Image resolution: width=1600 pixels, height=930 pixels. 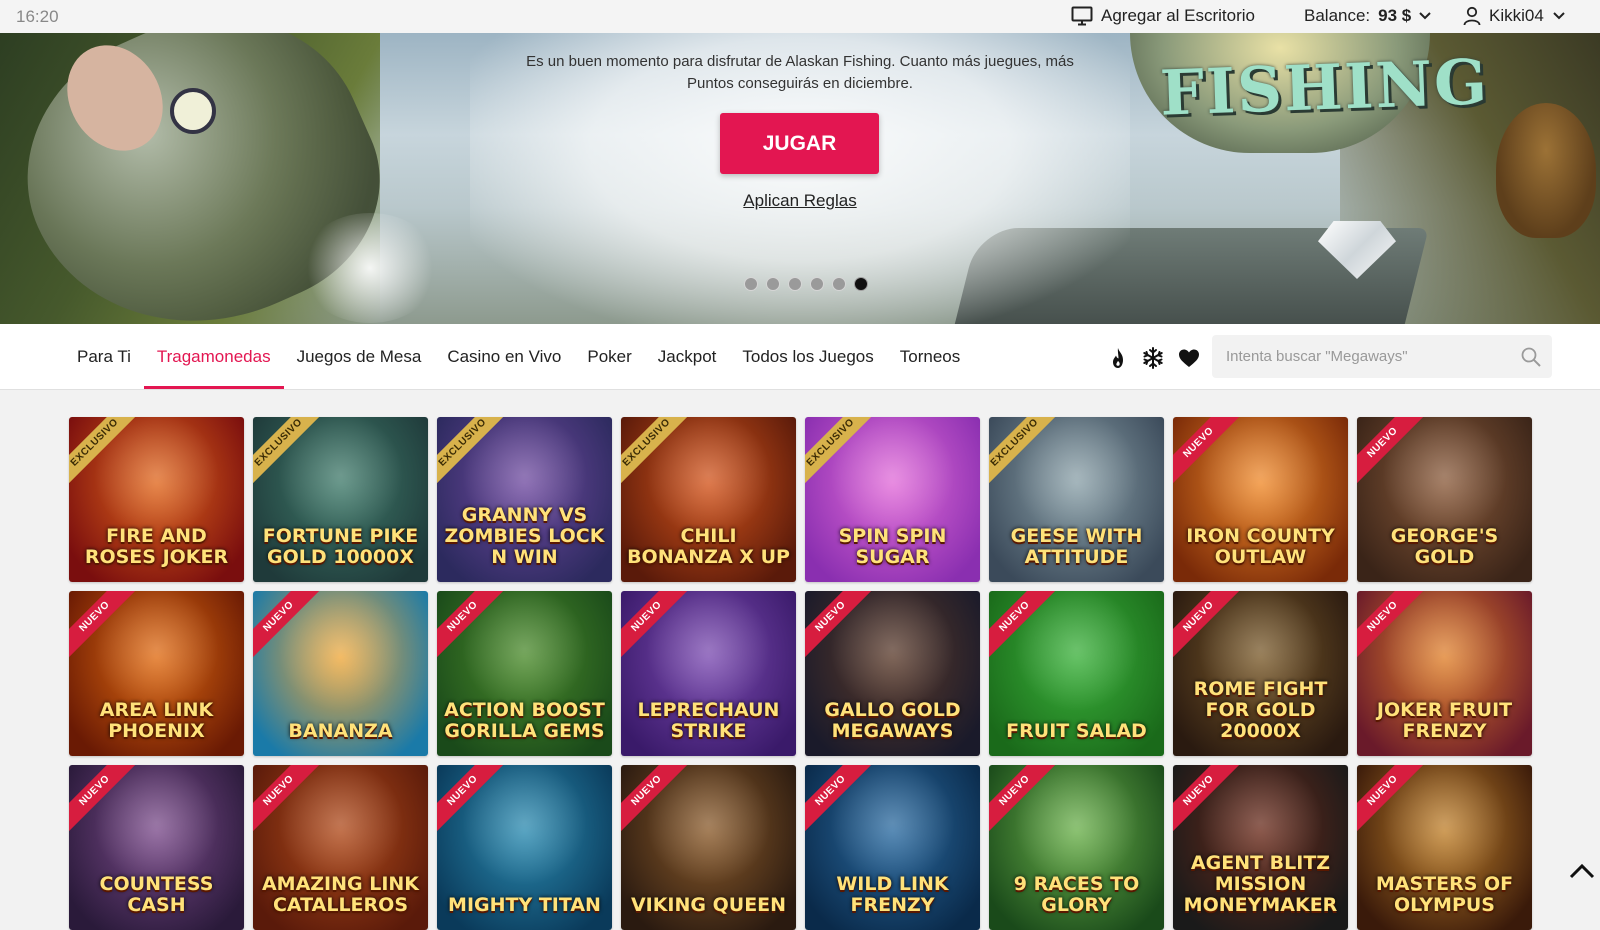 I want to click on tab-para-ti: Para Ti, so click(x=104, y=356).